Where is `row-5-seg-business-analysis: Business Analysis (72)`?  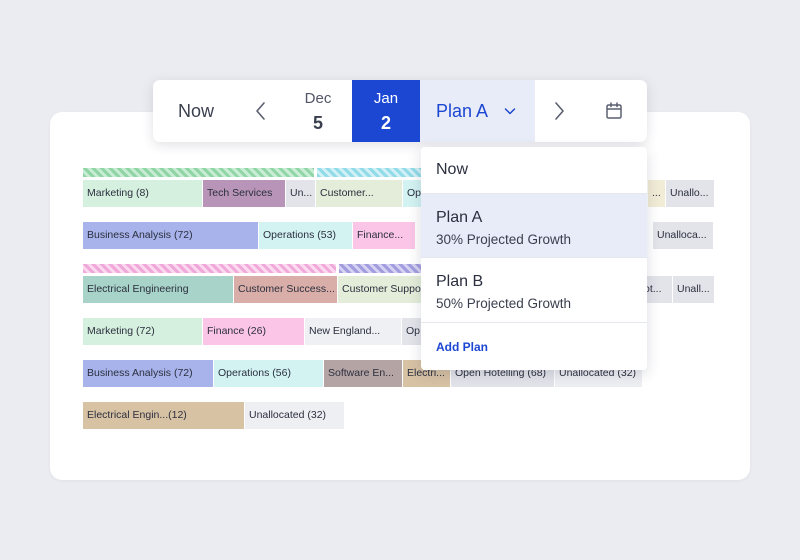 row-5-seg-business-analysis: Business Analysis (72) is located at coordinates (148, 373).